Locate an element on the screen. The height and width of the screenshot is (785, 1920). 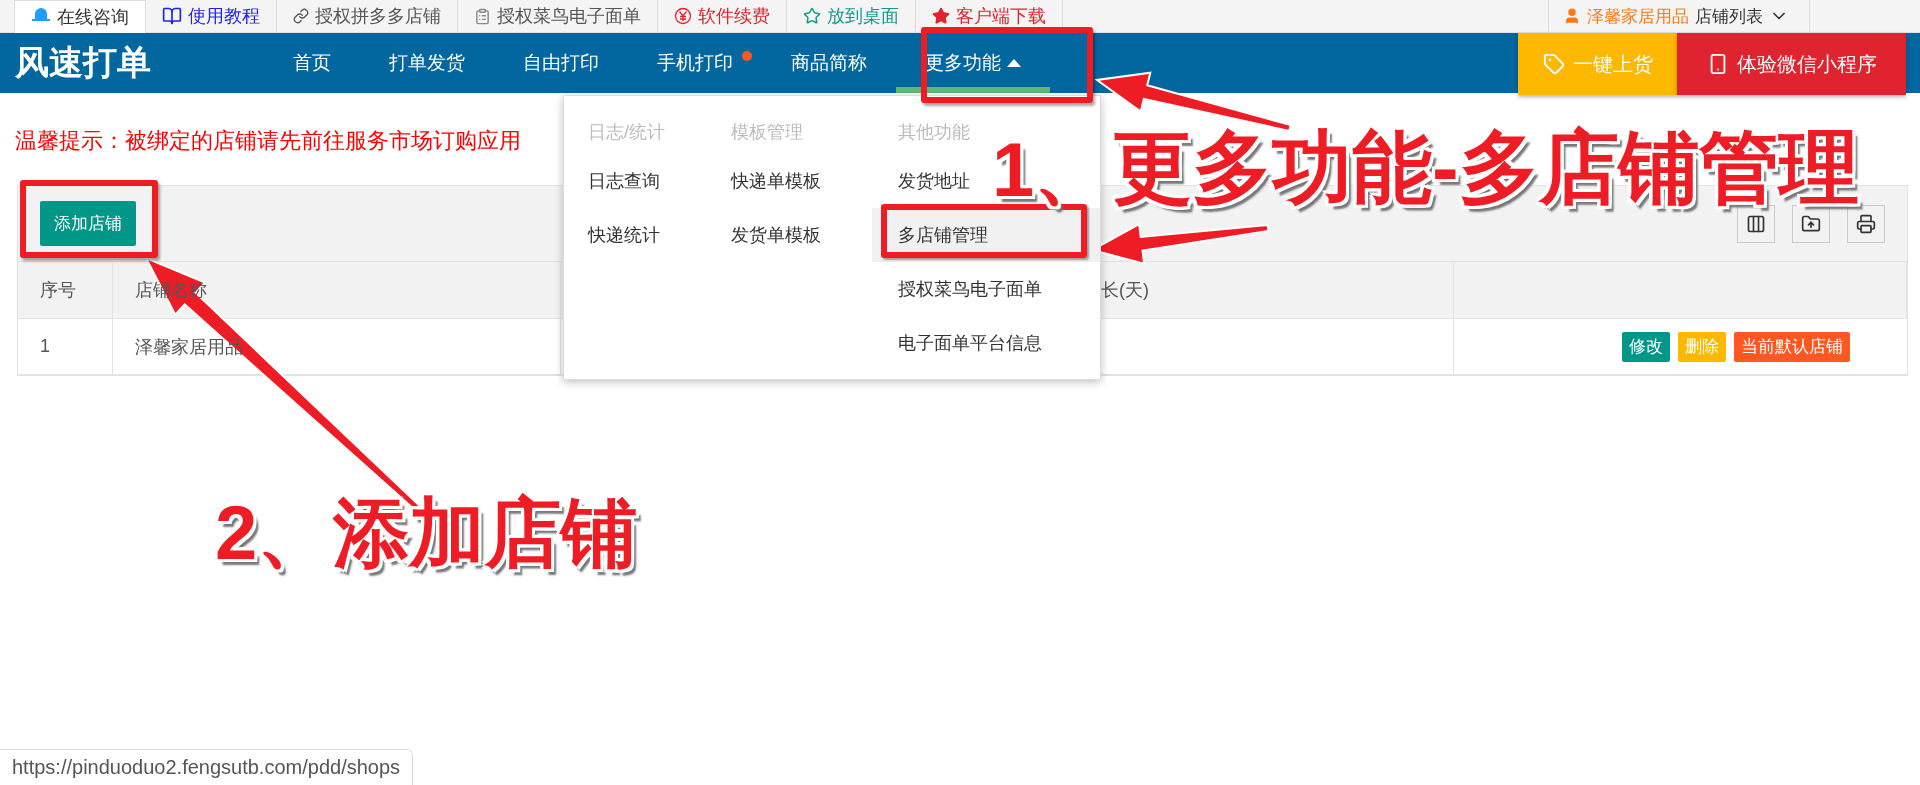
print-button is located at coordinates (1866, 223).